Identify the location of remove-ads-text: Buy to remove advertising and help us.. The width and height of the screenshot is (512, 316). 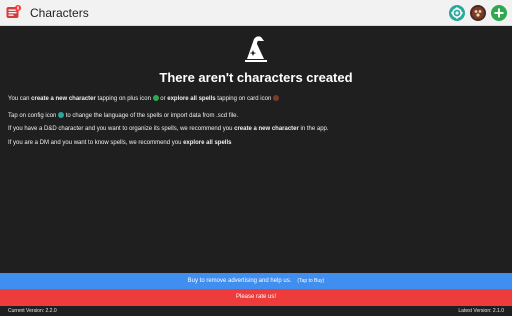
(239, 281).